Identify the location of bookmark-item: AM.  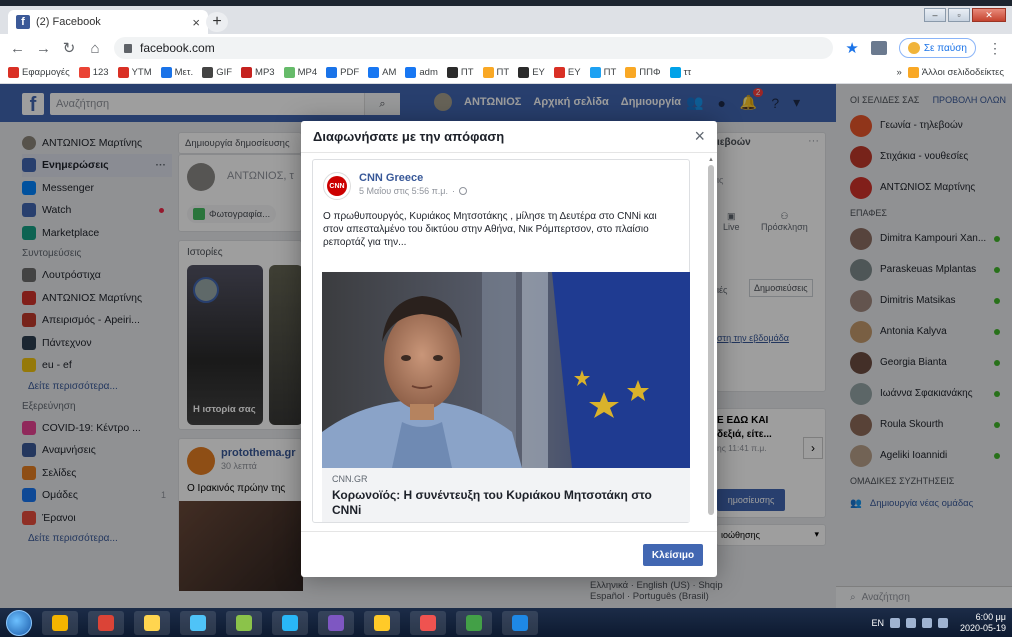
(382, 72).